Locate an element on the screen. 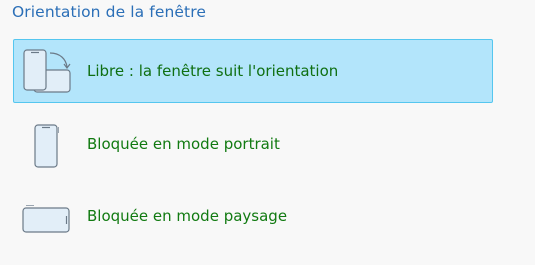 The image size is (535, 265). option-label: Bloquée en mode paysage is located at coordinates (187, 216).